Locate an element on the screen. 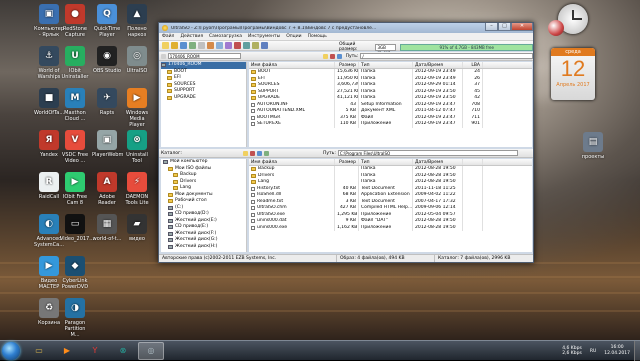 This screenshot has width=640, height=361. new-folder-icon is located at coordinates (325, 56).